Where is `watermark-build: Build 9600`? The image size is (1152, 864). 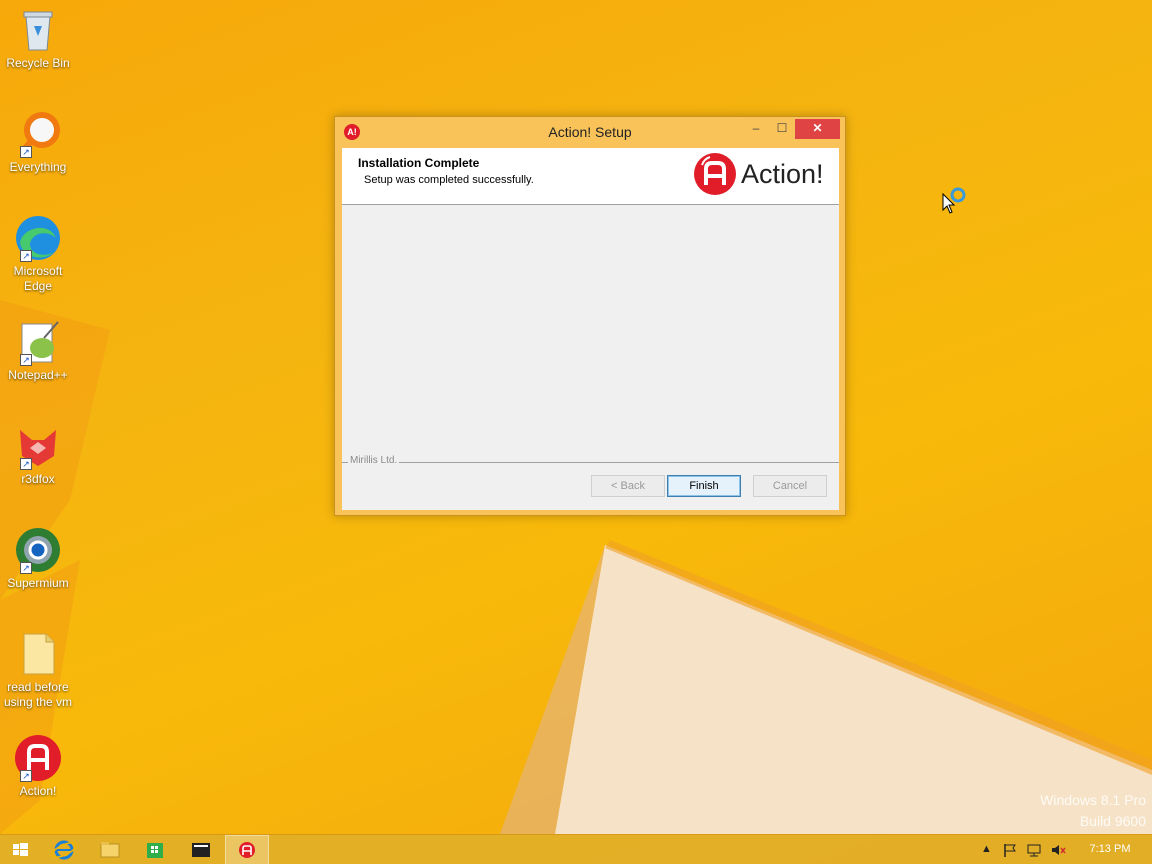
watermark-build: Build 9600 is located at coordinates (1112, 821).